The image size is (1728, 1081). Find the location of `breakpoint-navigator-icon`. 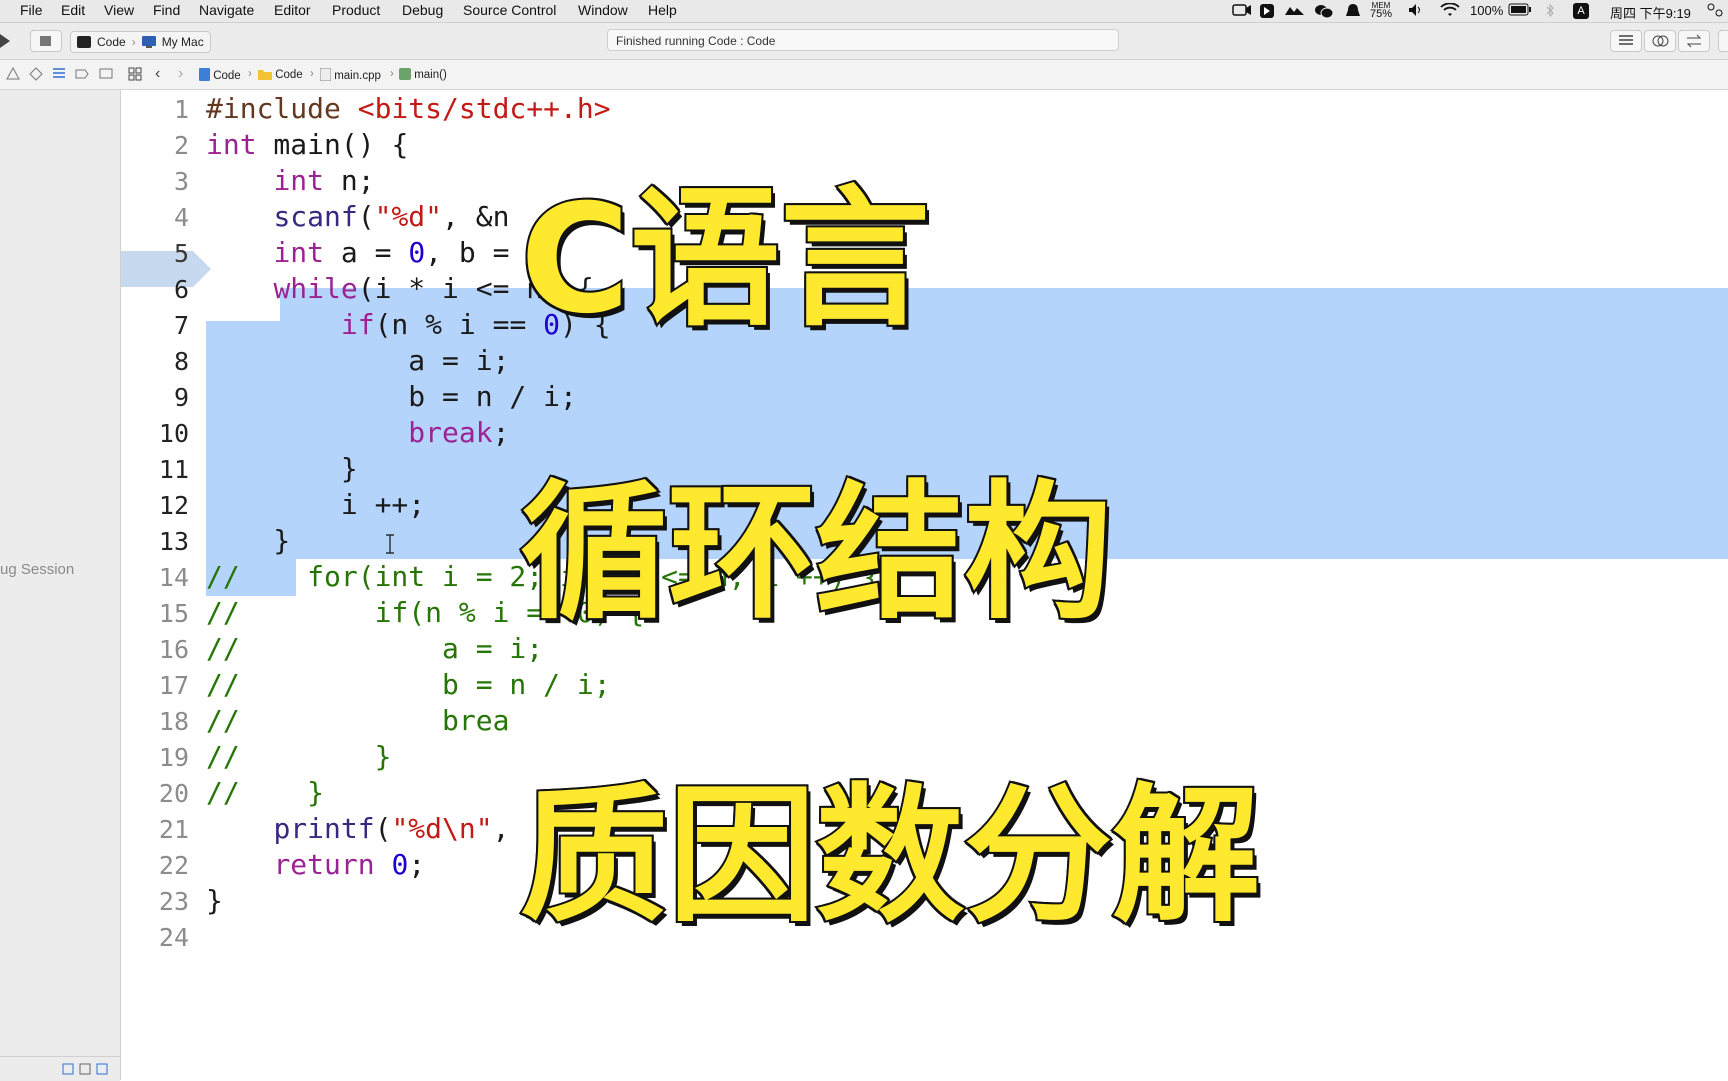

breakpoint-navigator-icon is located at coordinates (36, 76).